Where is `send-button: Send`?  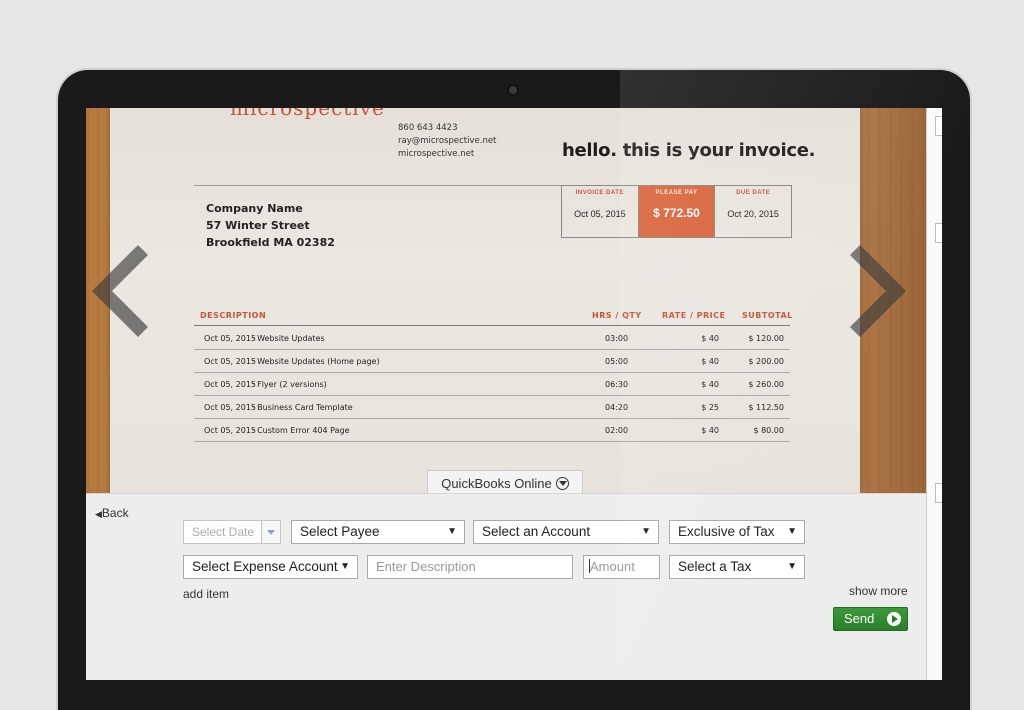
send-button: Send is located at coordinates (870, 619).